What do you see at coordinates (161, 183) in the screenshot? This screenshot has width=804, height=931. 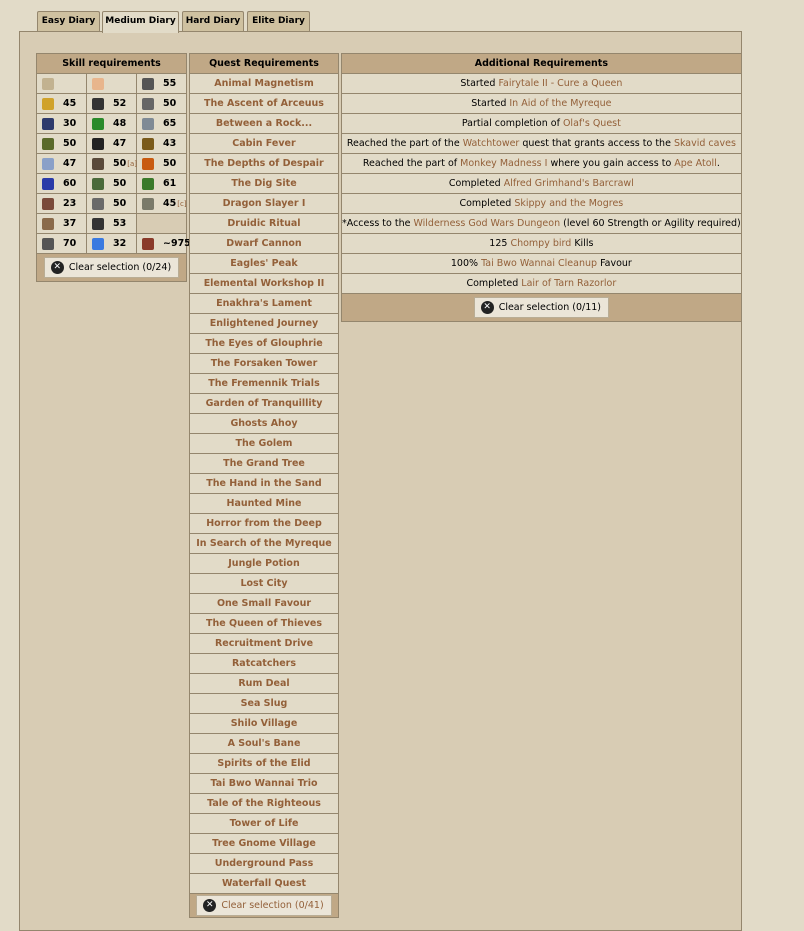 I see `skill-cell: 61` at bounding box center [161, 183].